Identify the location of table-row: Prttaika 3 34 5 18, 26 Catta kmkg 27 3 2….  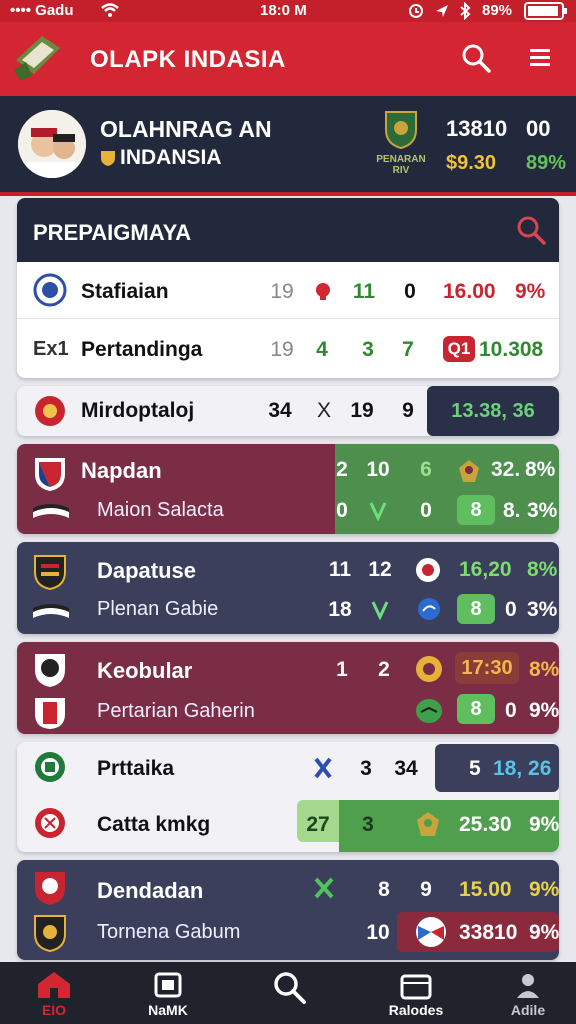
(288, 797).